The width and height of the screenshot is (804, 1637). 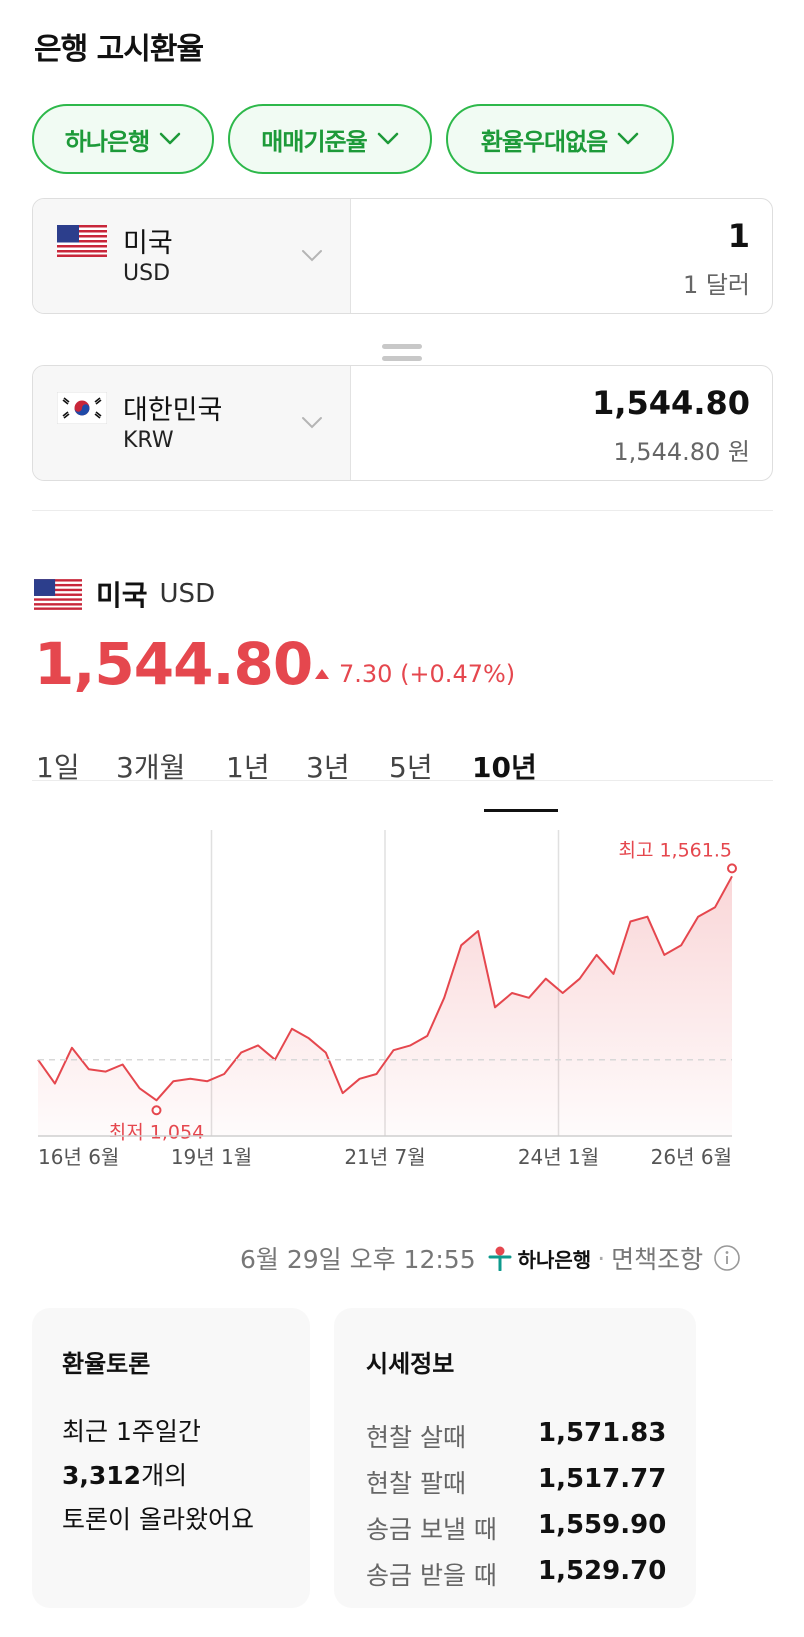 I want to click on from-currency-box: 미국 USD 1 1 달러, so click(x=402, y=256).